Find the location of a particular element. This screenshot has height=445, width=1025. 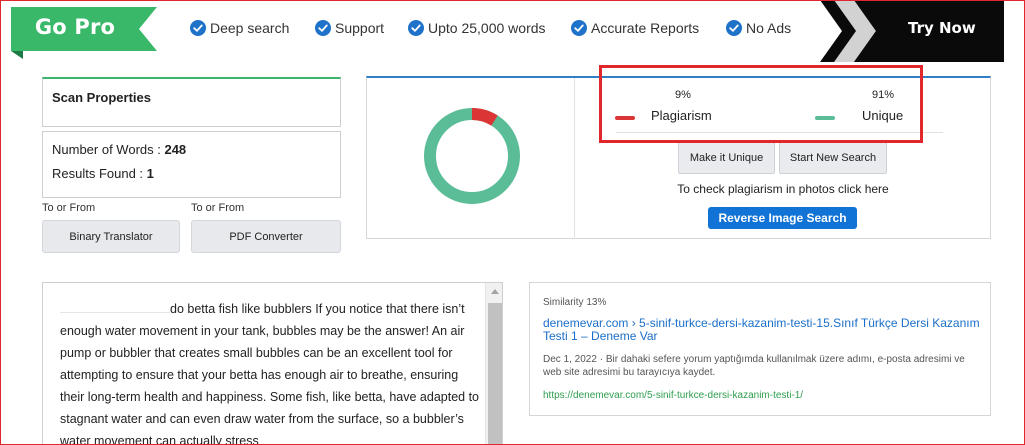

result-divider is located at coordinates (574, 158).